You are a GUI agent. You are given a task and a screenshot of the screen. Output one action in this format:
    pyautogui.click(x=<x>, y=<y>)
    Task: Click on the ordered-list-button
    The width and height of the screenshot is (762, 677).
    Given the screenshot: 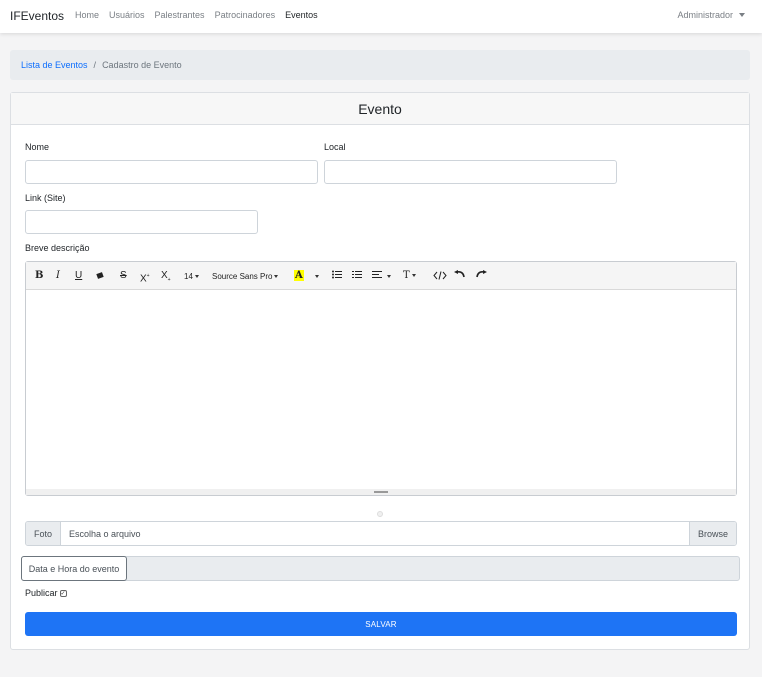 What is the action you would take?
    pyautogui.click(x=357, y=276)
    